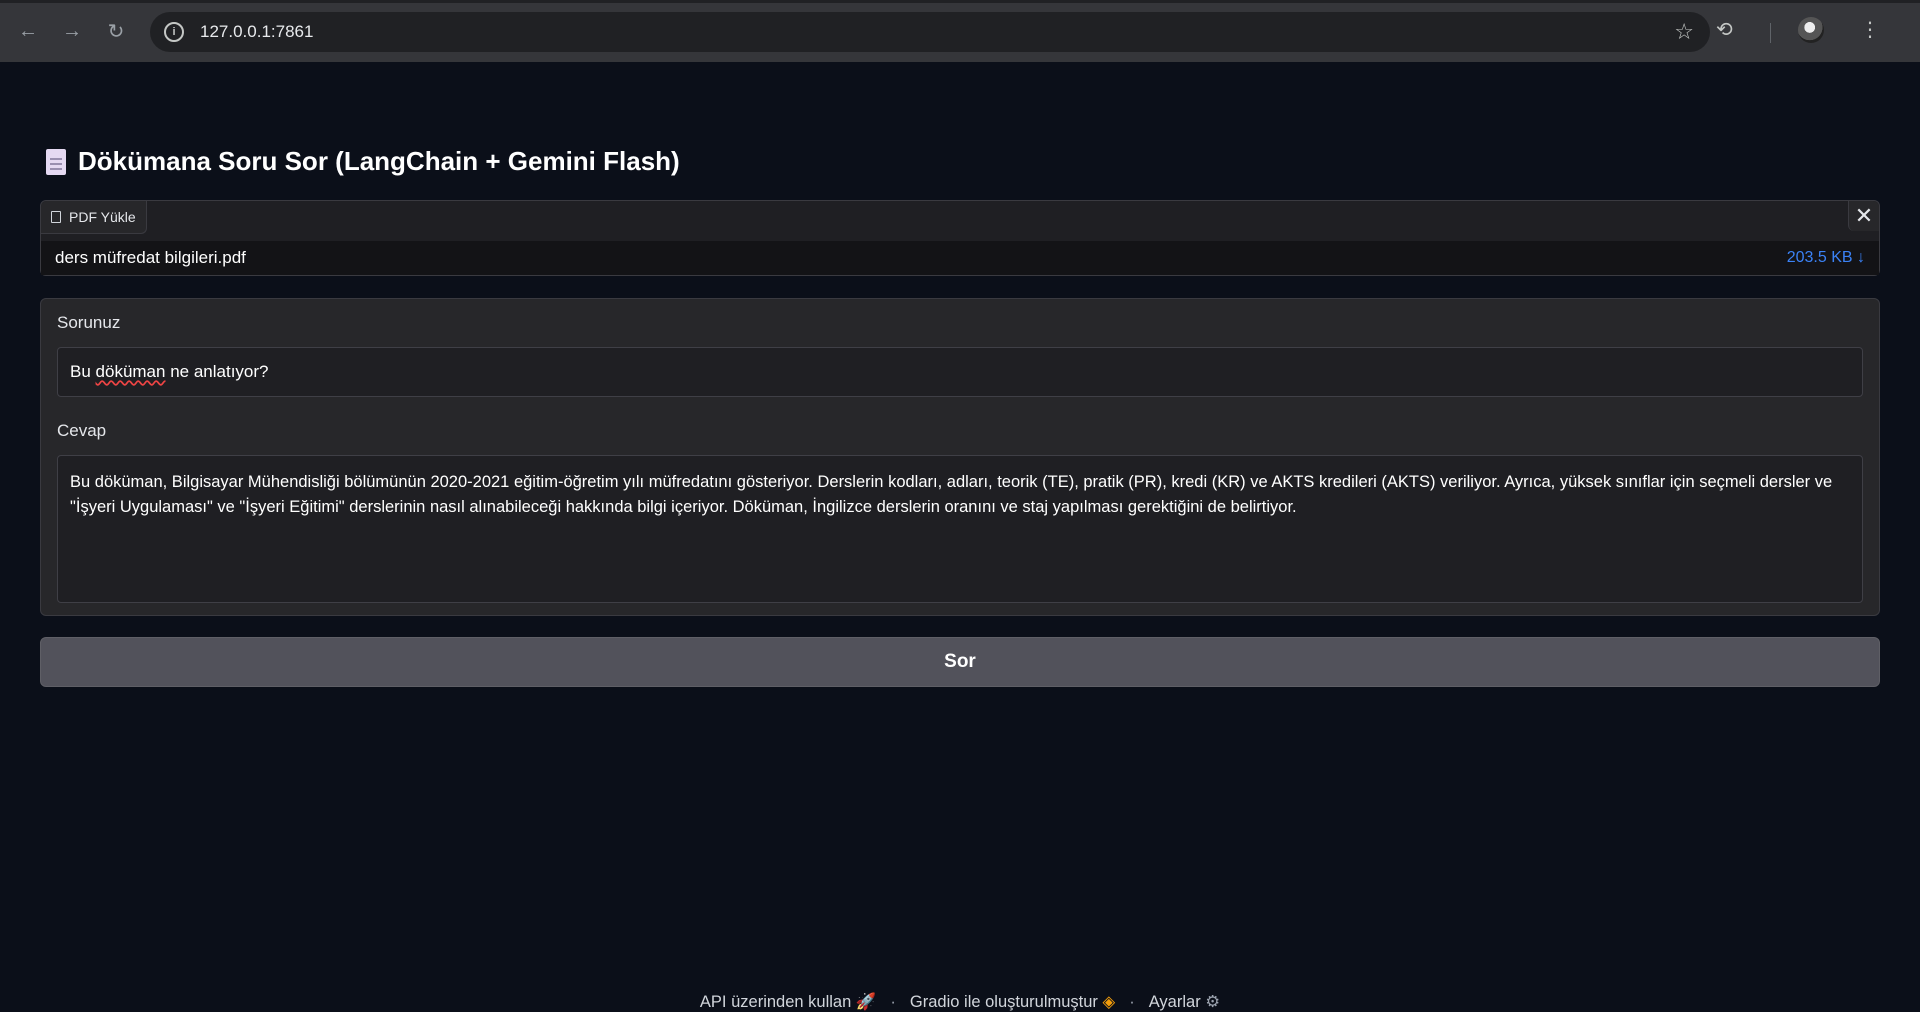 This screenshot has height=1012, width=1920. Describe the element at coordinates (1012, 1002) in the screenshot. I see `gradio-link: Gradio ile oluşturulmuştur ◈` at that location.